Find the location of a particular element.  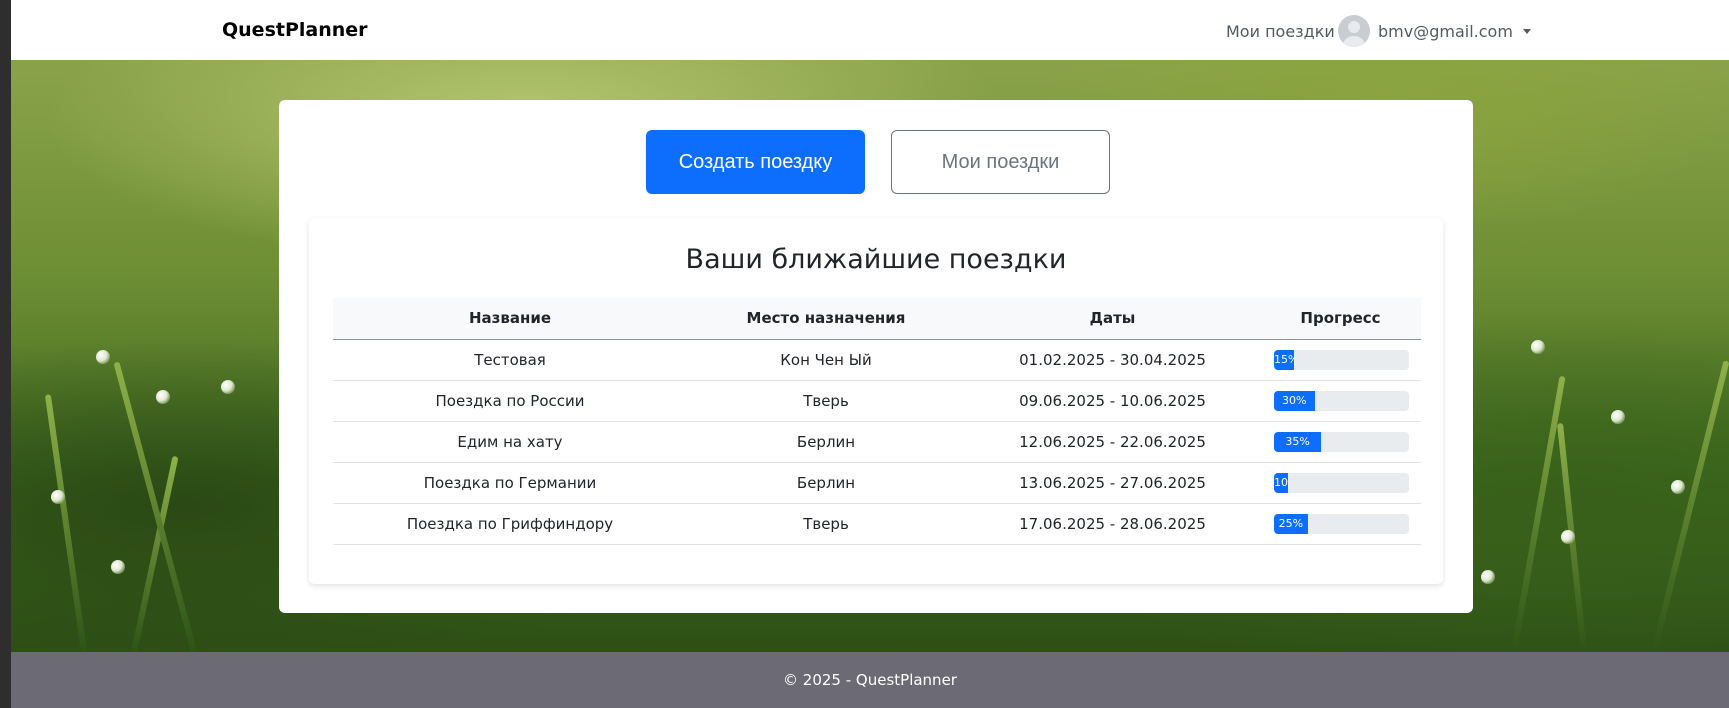

trip-dates: 09.06.2025 - 10.06.2025 is located at coordinates (1112, 401).